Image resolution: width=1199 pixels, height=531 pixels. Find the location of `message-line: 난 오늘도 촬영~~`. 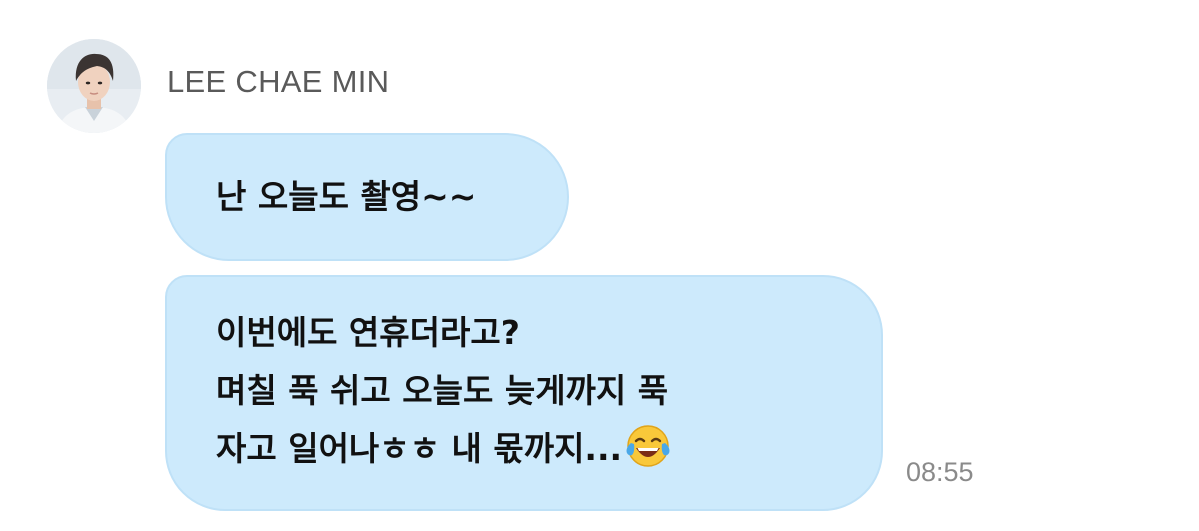

message-line: 난 오늘도 촬영~~ is located at coordinates (346, 196).